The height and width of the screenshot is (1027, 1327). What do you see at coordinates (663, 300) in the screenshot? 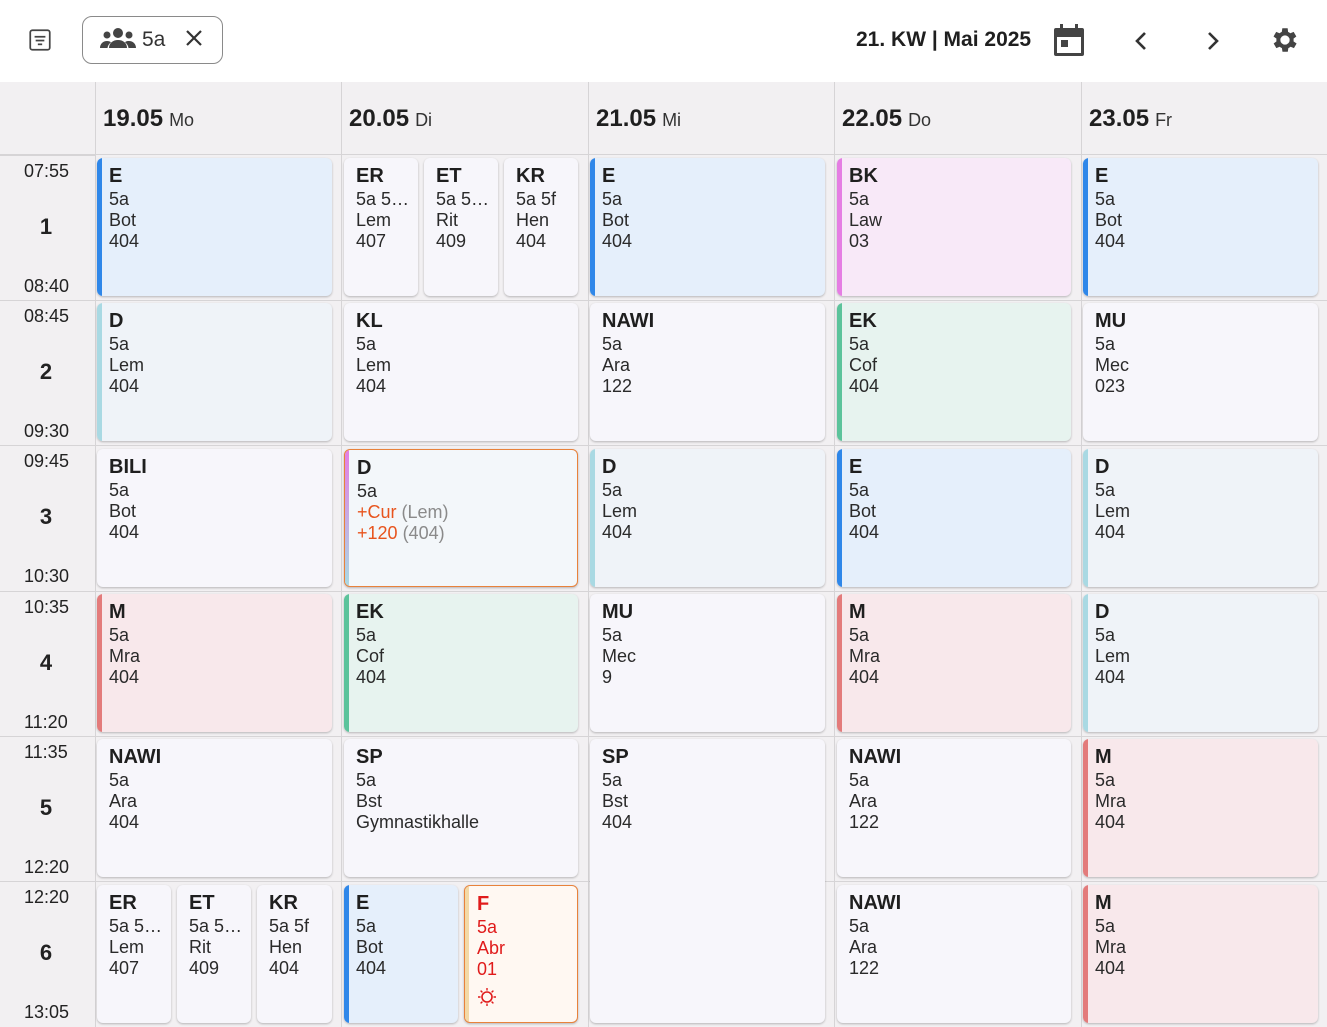
I see `row-divider` at bounding box center [663, 300].